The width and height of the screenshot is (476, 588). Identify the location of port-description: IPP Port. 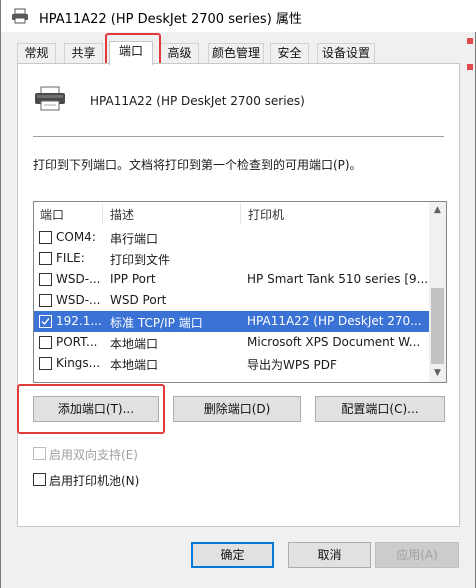
(133, 279).